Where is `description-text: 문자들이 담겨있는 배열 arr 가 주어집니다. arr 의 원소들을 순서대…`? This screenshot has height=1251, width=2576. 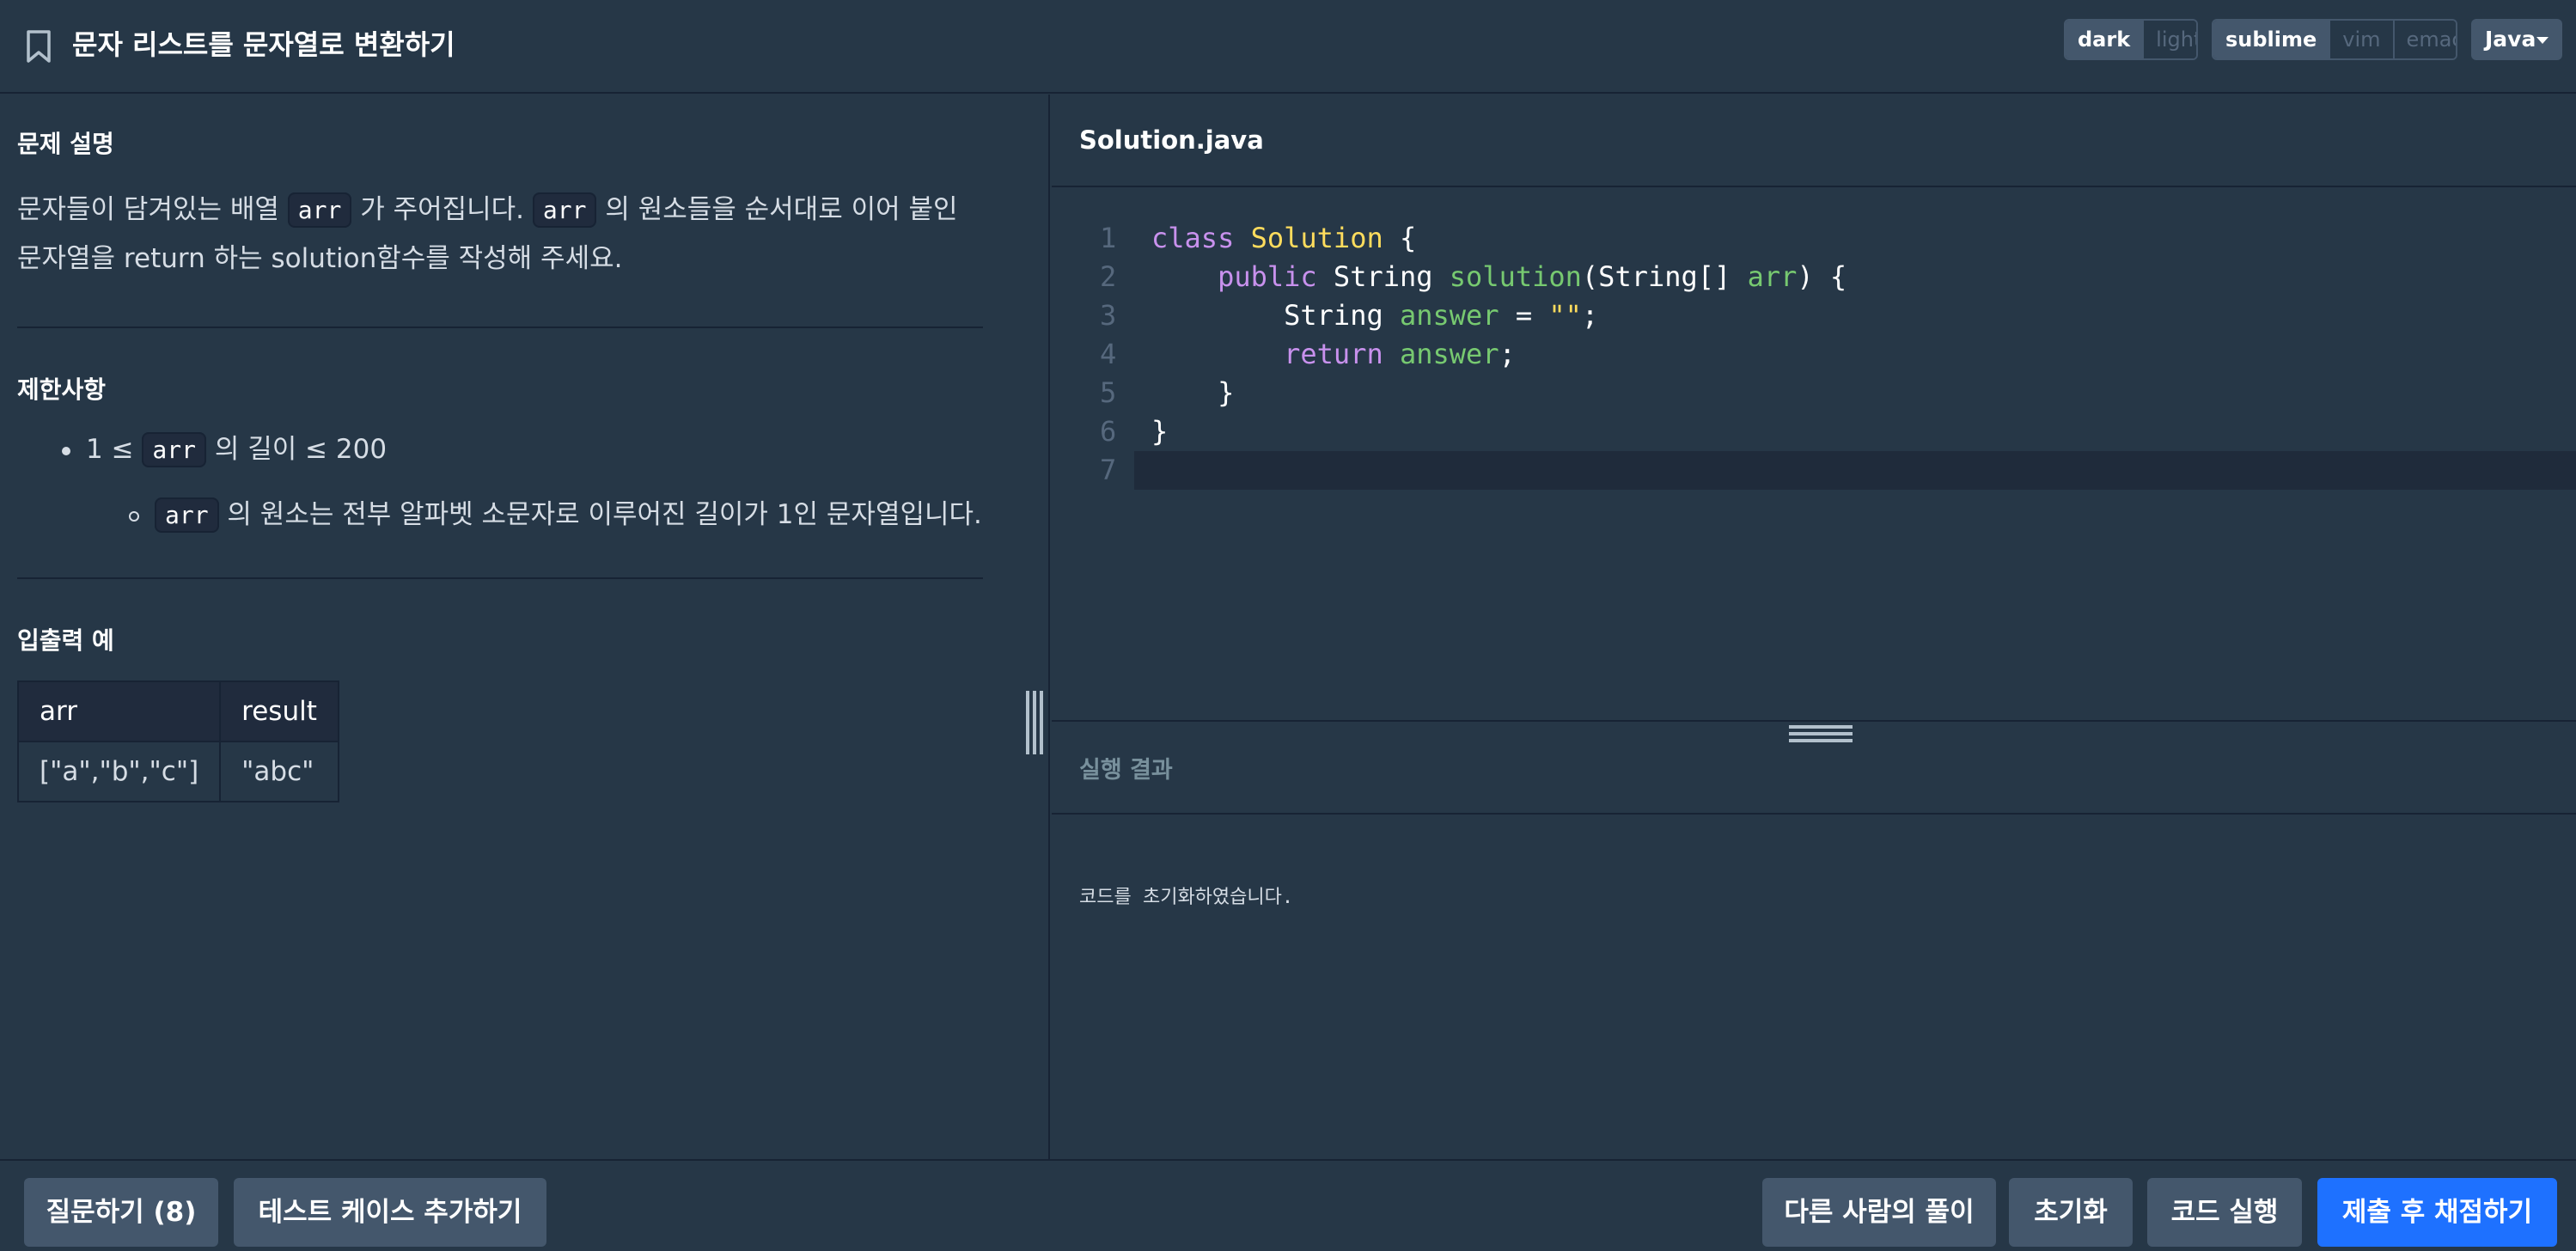 description-text: 문자들이 담겨있는 배열 arr 가 주어집니다. arr 의 원소들을 순서대… is located at coordinates (487, 233).